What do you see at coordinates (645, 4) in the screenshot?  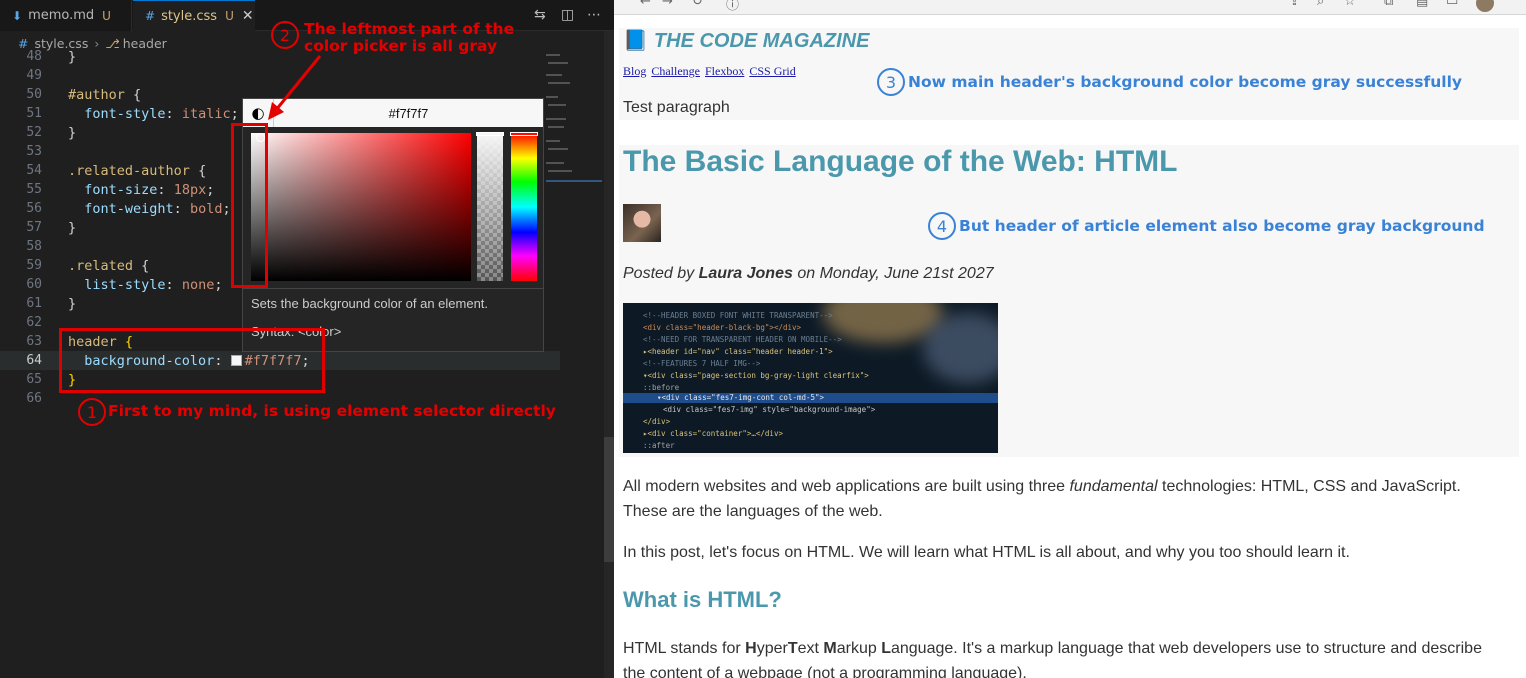 I see `back-icon: ←` at bounding box center [645, 4].